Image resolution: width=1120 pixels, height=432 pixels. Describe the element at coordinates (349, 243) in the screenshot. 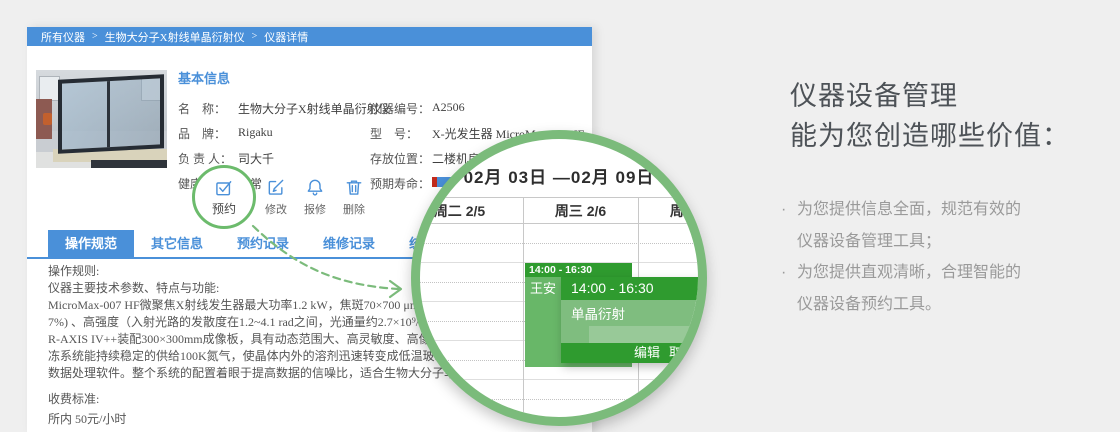

I see `tab-repair-records: 维修记录` at that location.